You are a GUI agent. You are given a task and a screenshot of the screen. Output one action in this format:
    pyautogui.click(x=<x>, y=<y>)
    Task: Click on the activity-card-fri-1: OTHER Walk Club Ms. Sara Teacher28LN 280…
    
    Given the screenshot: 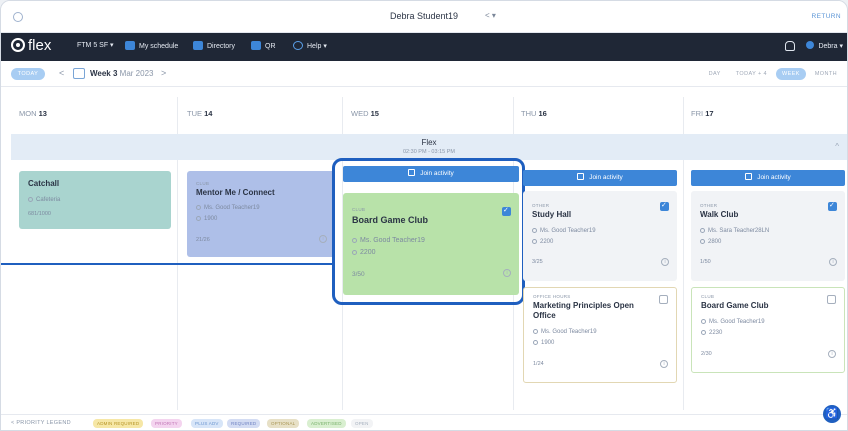 What is the action you would take?
    pyautogui.click(x=768, y=236)
    